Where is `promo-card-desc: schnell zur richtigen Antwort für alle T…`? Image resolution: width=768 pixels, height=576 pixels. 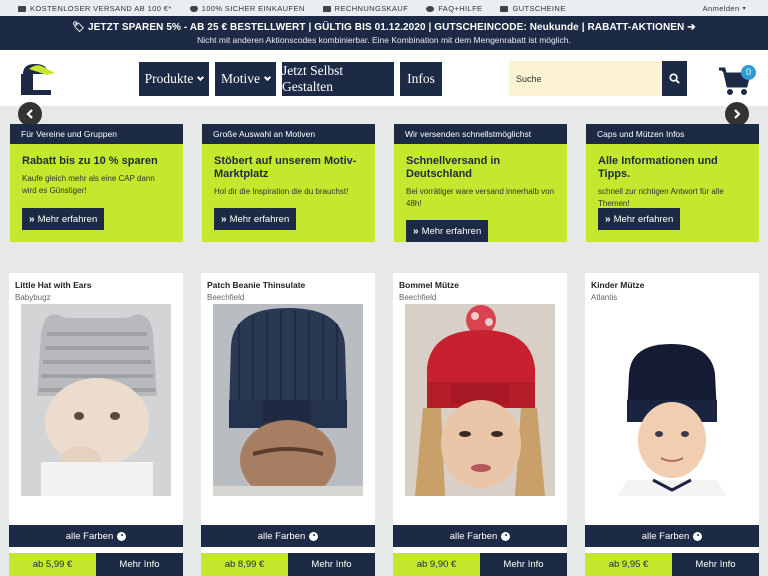
promo-card-desc: schnell zur richtigen Antwort für alle T… is located at coordinates (661, 197).